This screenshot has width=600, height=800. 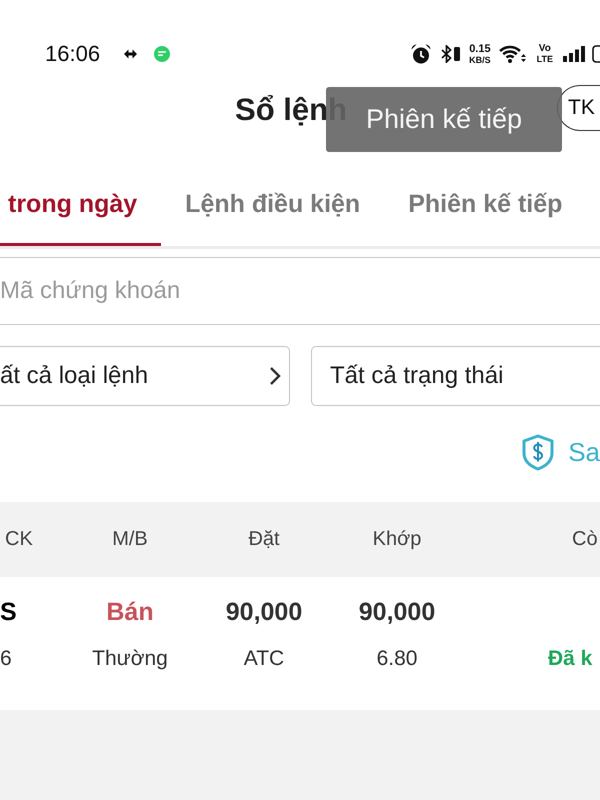 I want to click on column-header: Khớp, so click(x=397, y=539).